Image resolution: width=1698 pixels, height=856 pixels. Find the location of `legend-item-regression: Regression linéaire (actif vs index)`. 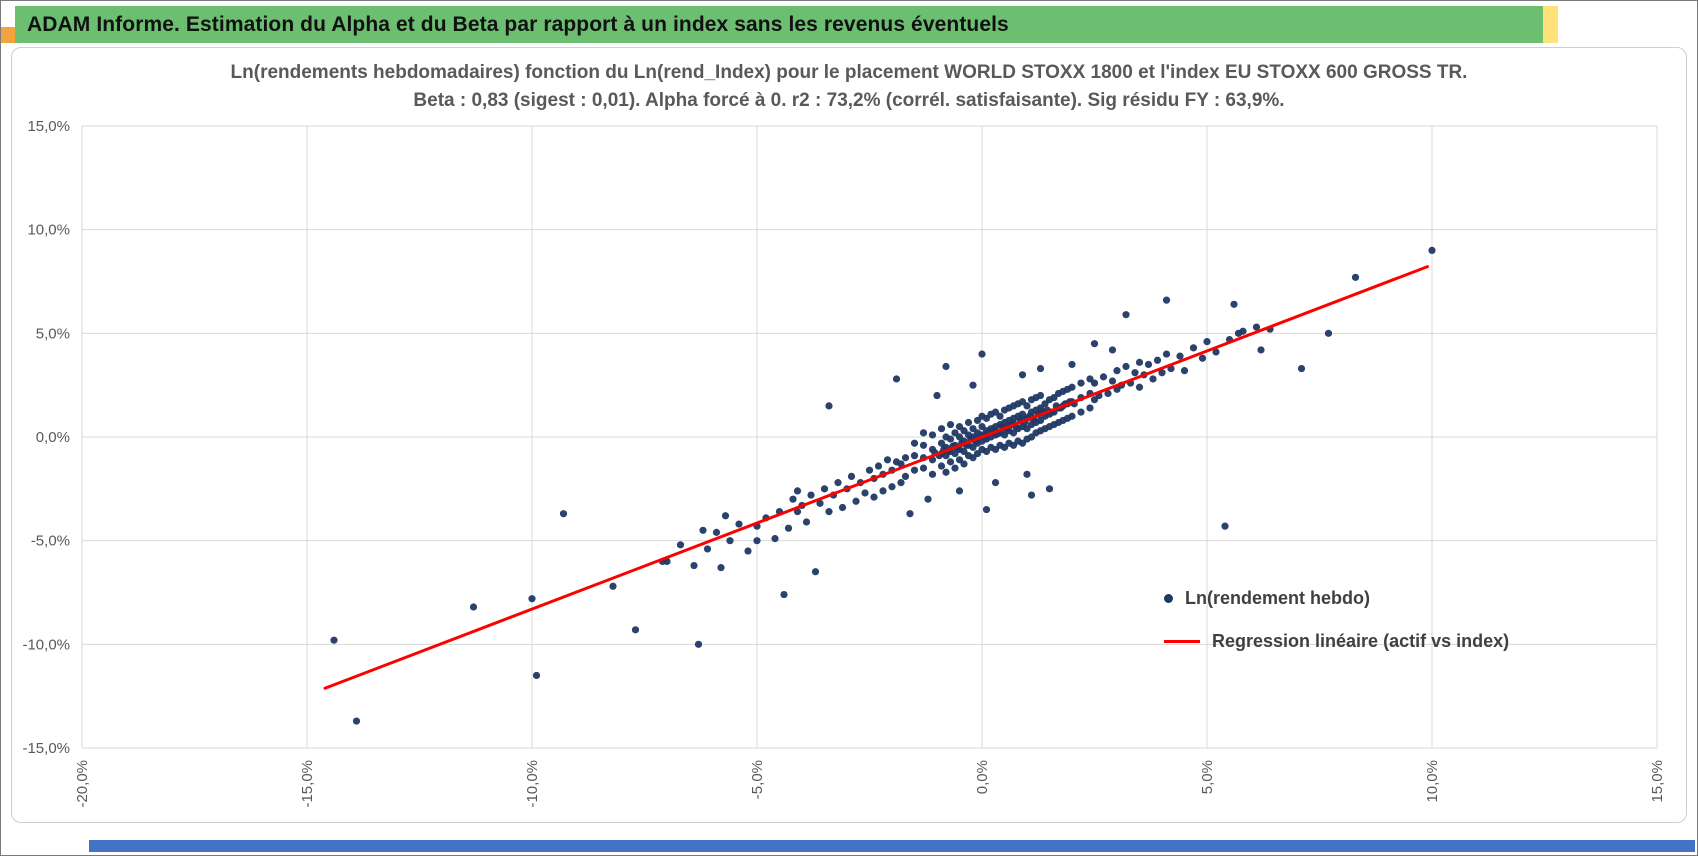

legend-item-regression: Regression linéaire (actif vs index) is located at coordinates (1336, 641).